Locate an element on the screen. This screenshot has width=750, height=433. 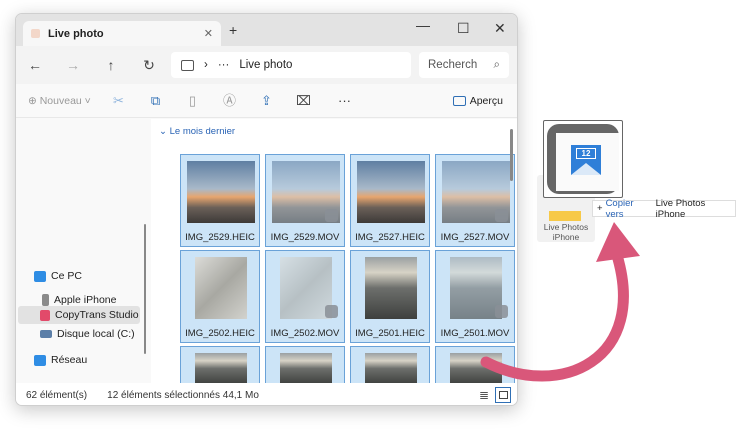
arrow-curve is located at coordinates (554, 314).